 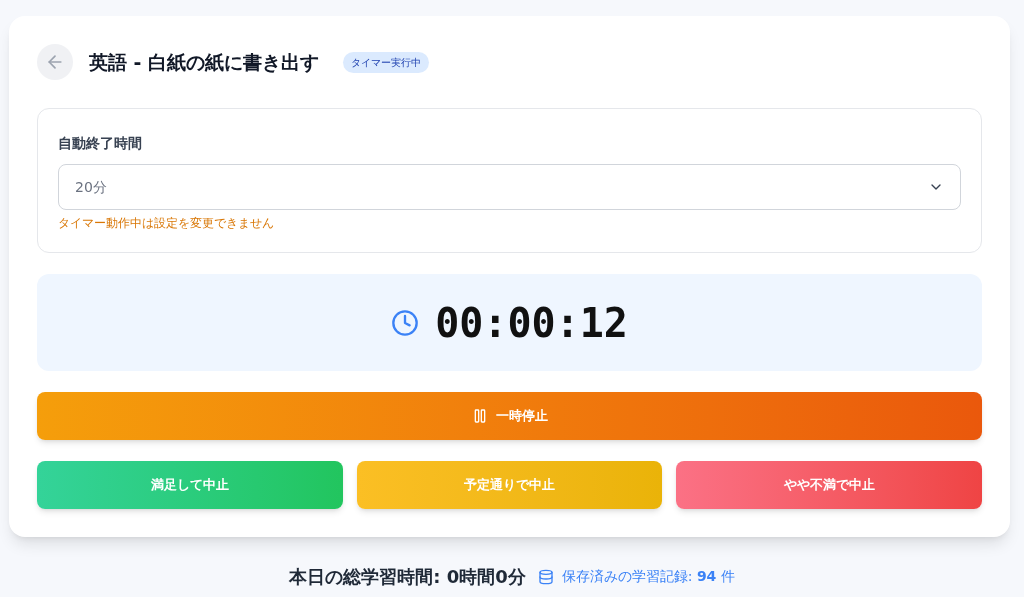 What do you see at coordinates (509, 416) in the screenshot?
I see `pause-button: 一時停止` at bounding box center [509, 416].